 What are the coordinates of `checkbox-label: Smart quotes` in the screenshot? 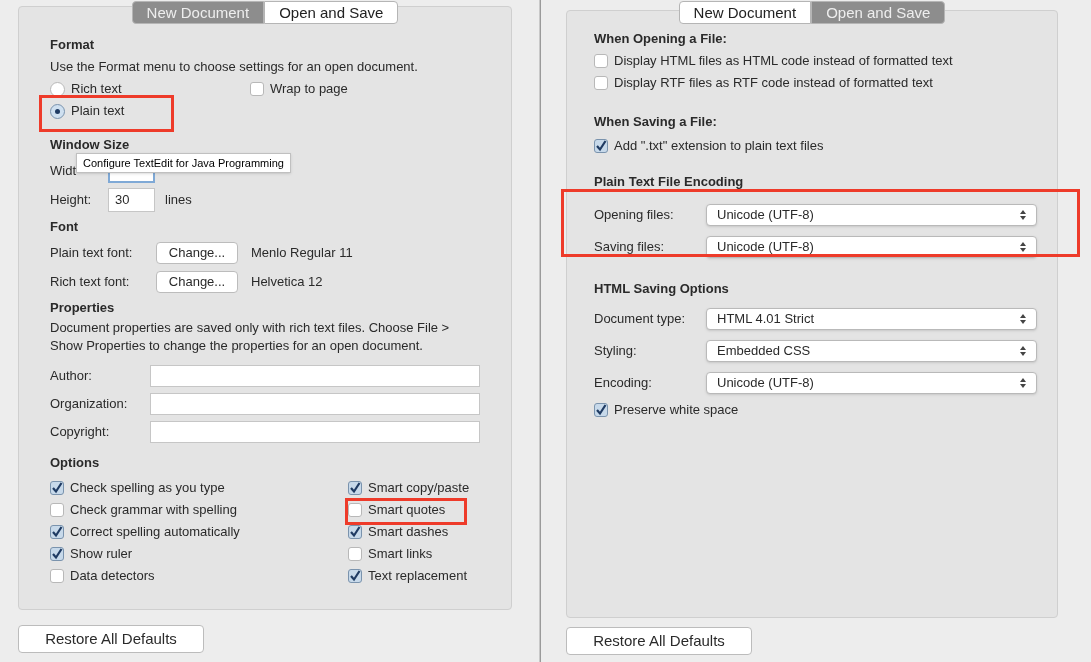 It's located at (407, 510).